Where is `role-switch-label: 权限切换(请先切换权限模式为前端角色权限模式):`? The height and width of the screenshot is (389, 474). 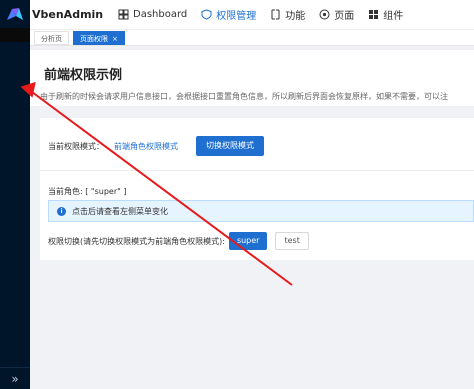 role-switch-label: 权限切换(请先切换权限模式为前端角色权限模式): is located at coordinates (136, 241).